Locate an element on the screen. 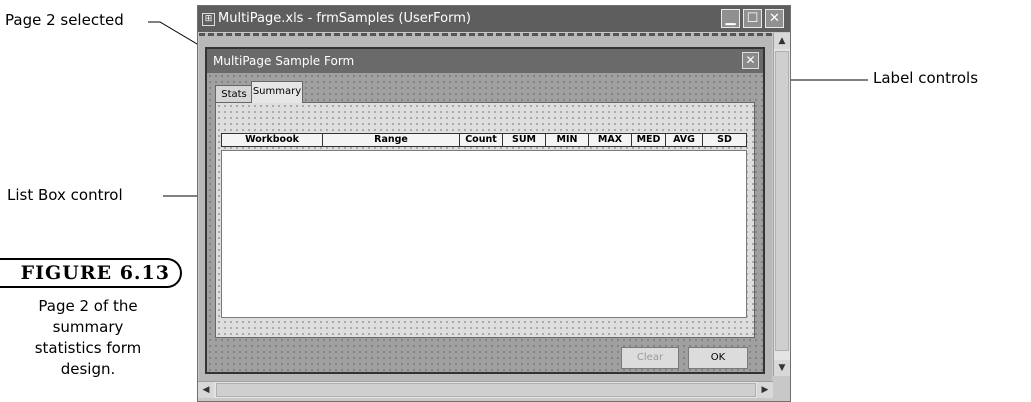  callout-label-controls: Label controls is located at coordinates (926, 78).